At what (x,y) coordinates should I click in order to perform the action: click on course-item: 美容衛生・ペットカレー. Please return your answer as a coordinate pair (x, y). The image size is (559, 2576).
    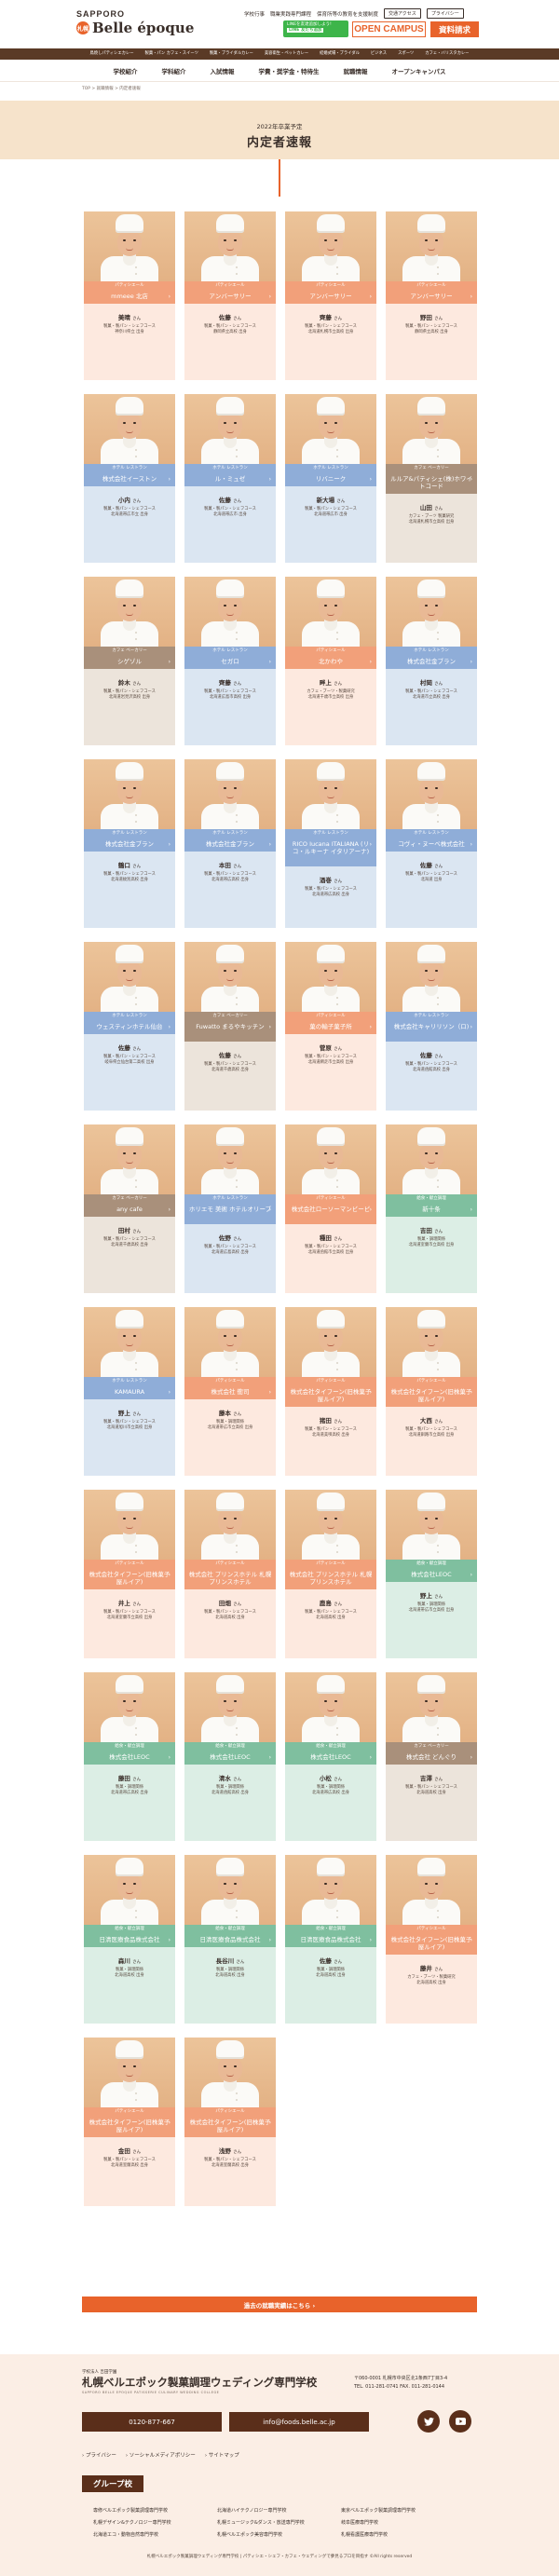
    Looking at the image, I should click on (286, 54).